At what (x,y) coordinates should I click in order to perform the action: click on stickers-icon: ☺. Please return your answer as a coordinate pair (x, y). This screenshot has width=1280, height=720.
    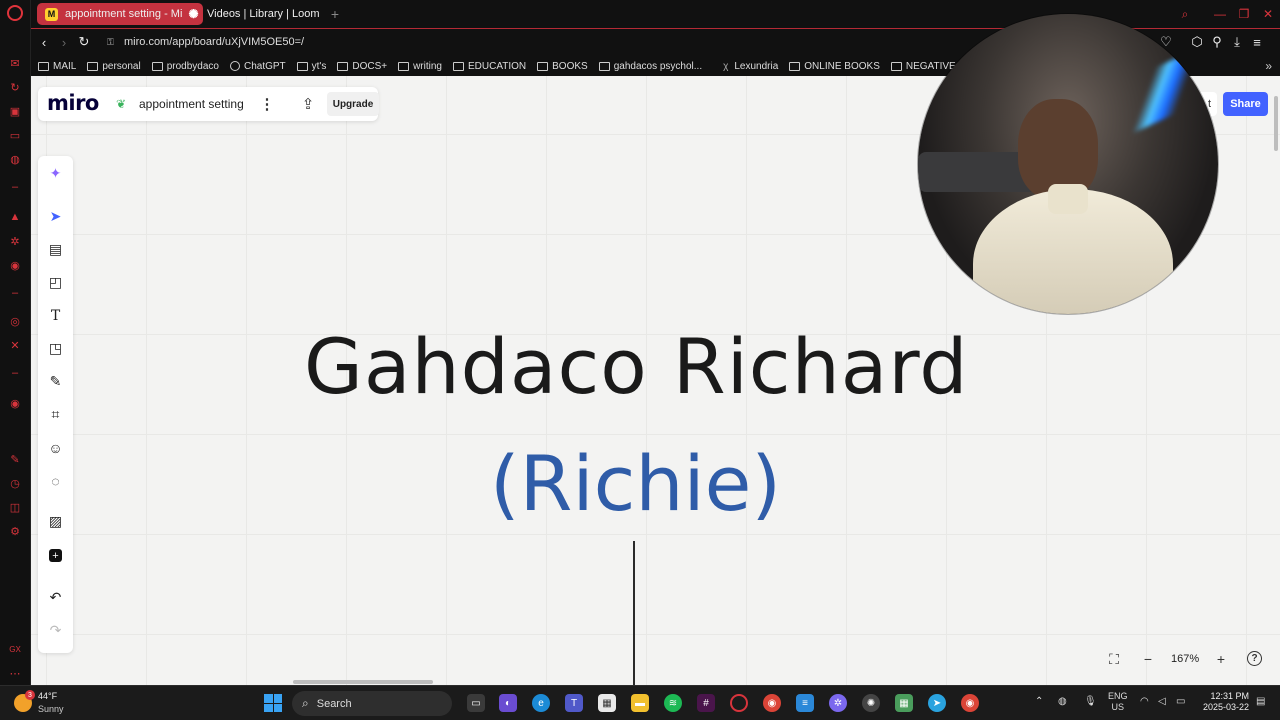
    Looking at the image, I should click on (55, 447).